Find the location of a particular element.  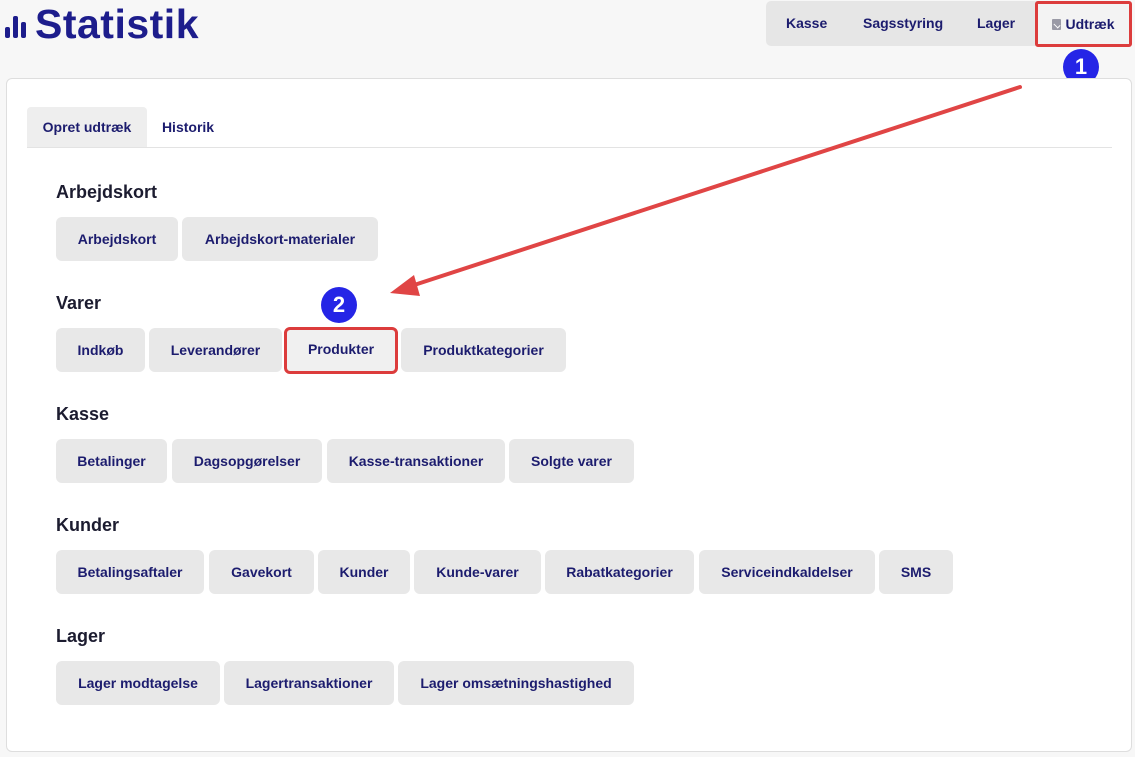

btn-solgte-varer: Solgte varer is located at coordinates (571, 461).